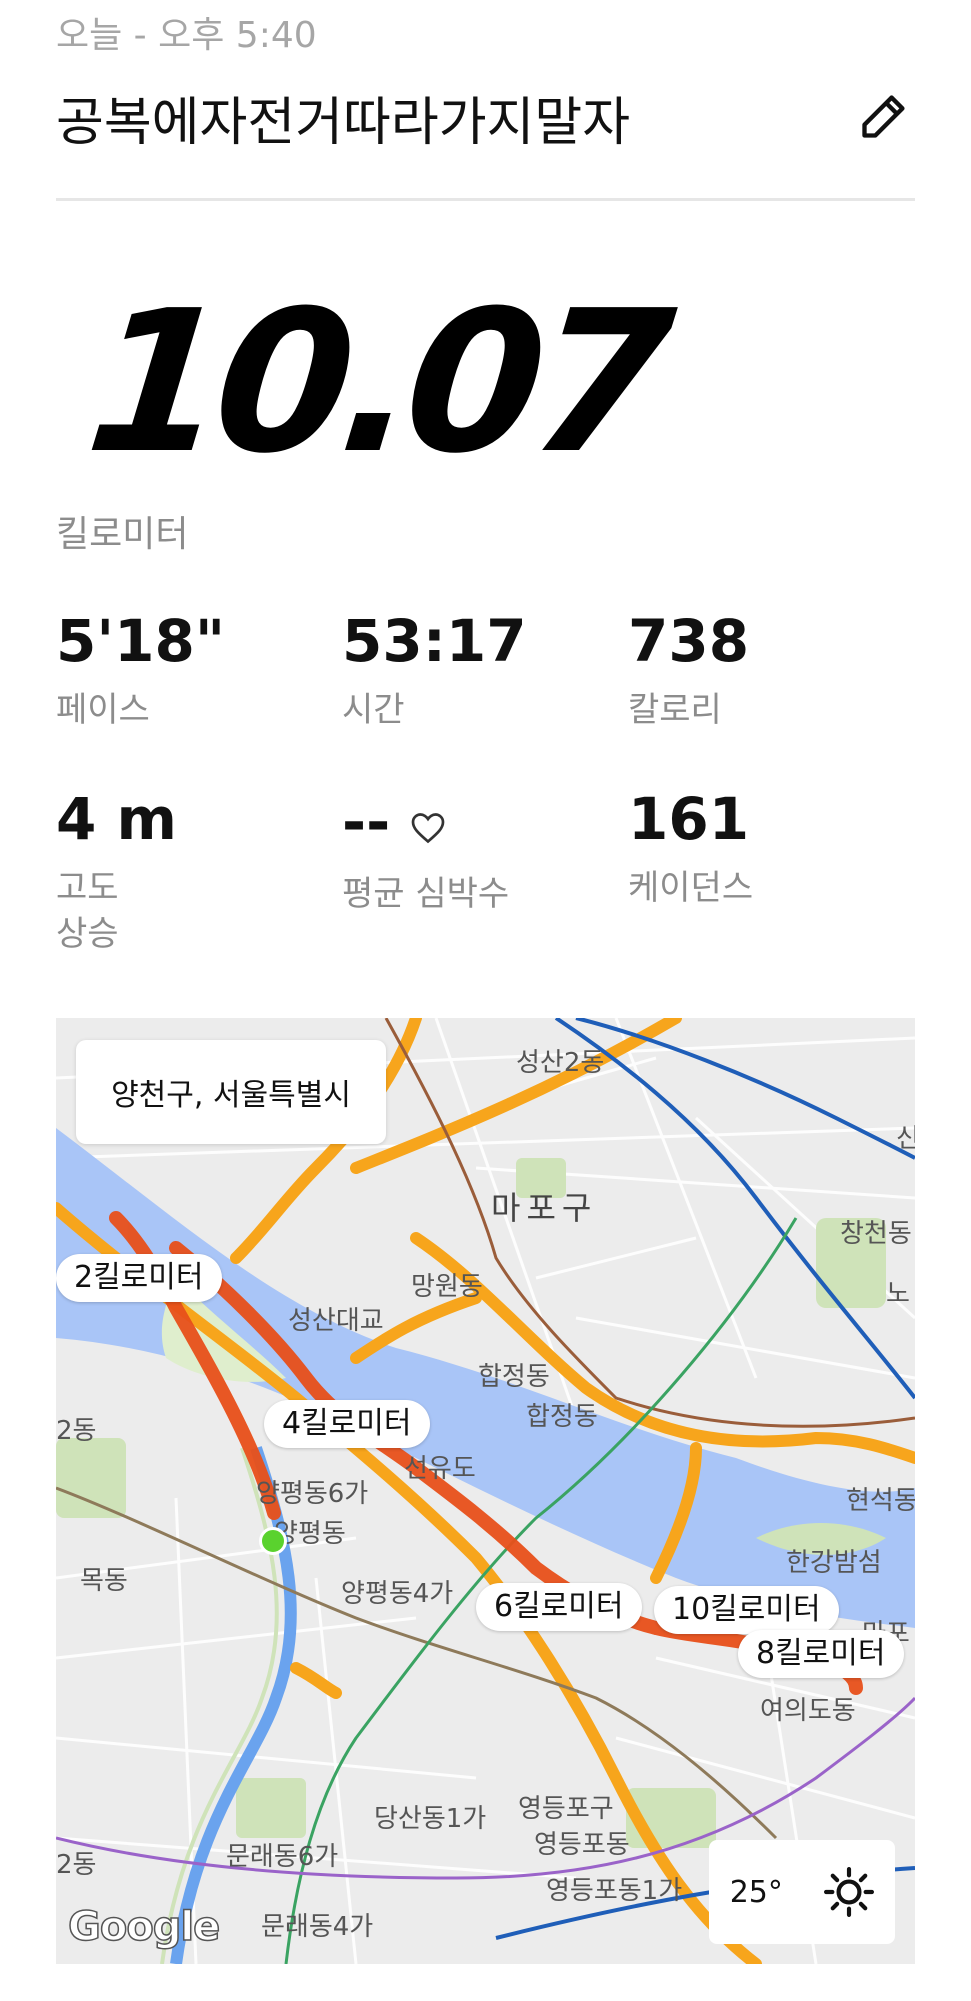 The width and height of the screenshot is (971, 2001). I want to click on km-marker-10: 10킬로미터, so click(746, 1610).